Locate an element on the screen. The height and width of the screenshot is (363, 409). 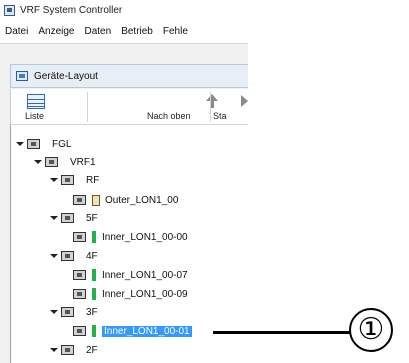
outdoor-unit-icon is located at coordinates (96, 200).